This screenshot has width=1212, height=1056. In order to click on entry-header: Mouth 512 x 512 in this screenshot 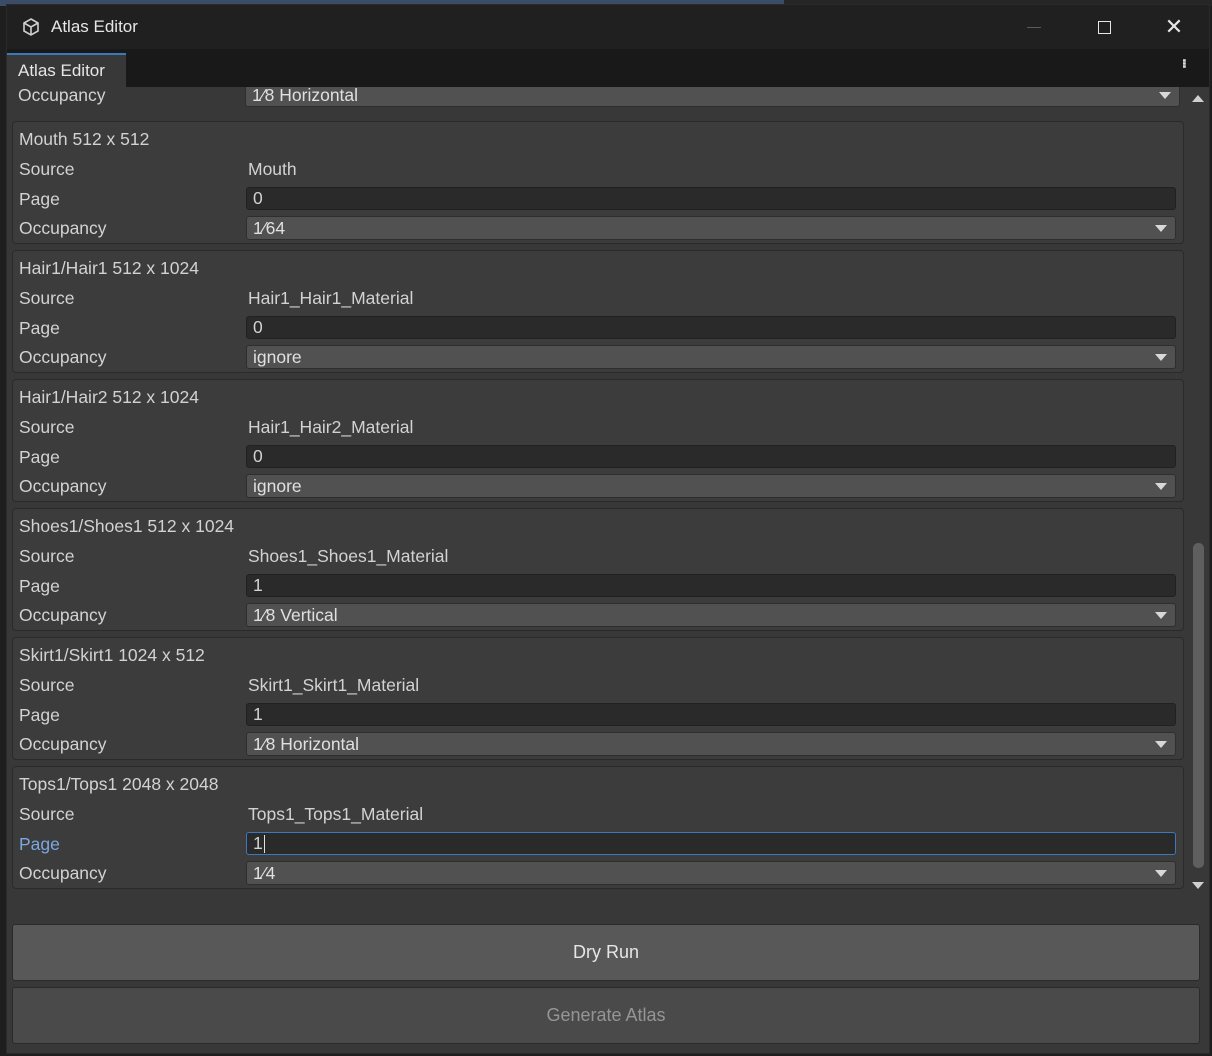, I will do `click(601, 139)`.